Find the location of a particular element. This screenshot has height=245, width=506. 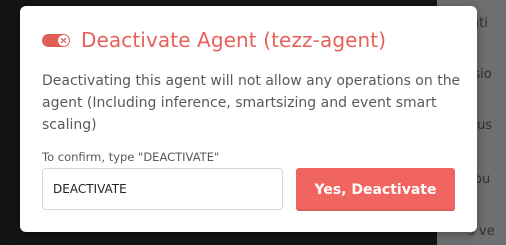

confirm-input is located at coordinates (162, 189).